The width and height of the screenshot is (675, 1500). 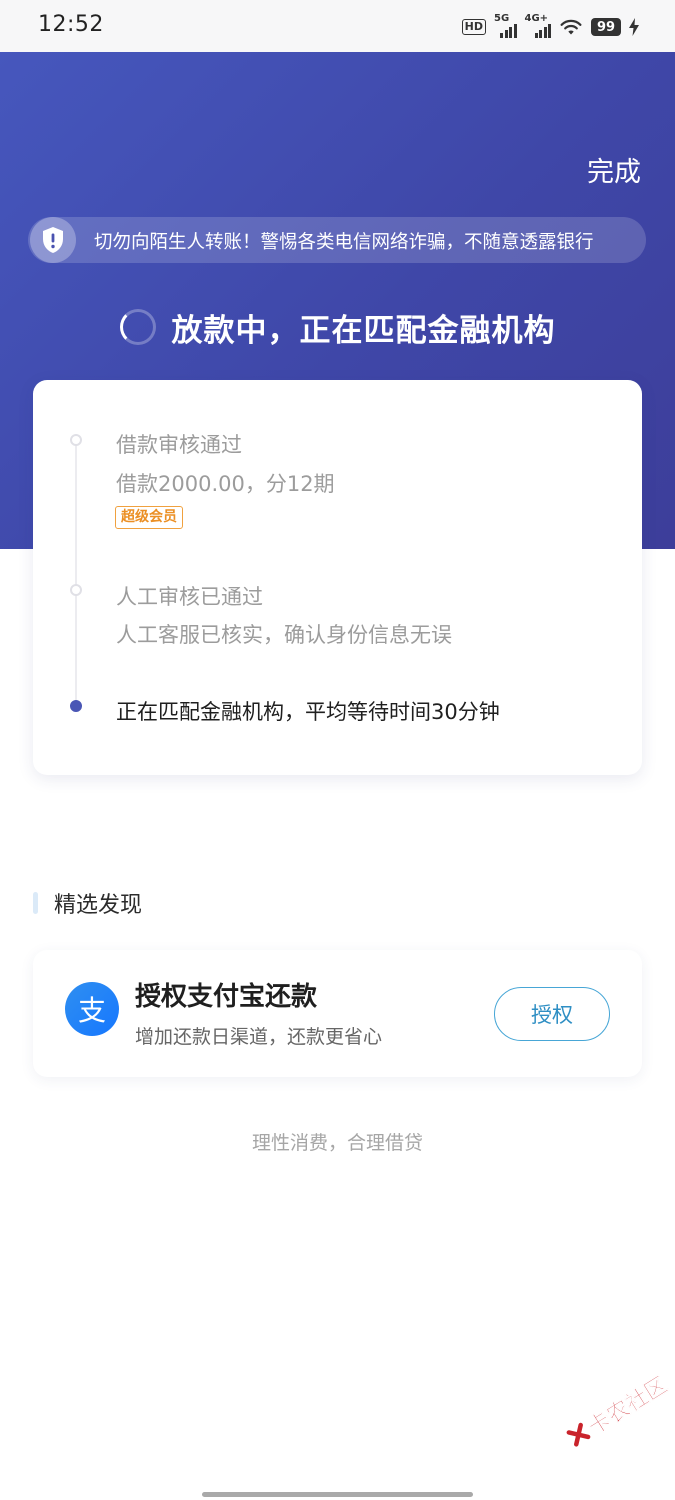 What do you see at coordinates (552, 1014) in the screenshot?
I see `authorize-button: 授权` at bounding box center [552, 1014].